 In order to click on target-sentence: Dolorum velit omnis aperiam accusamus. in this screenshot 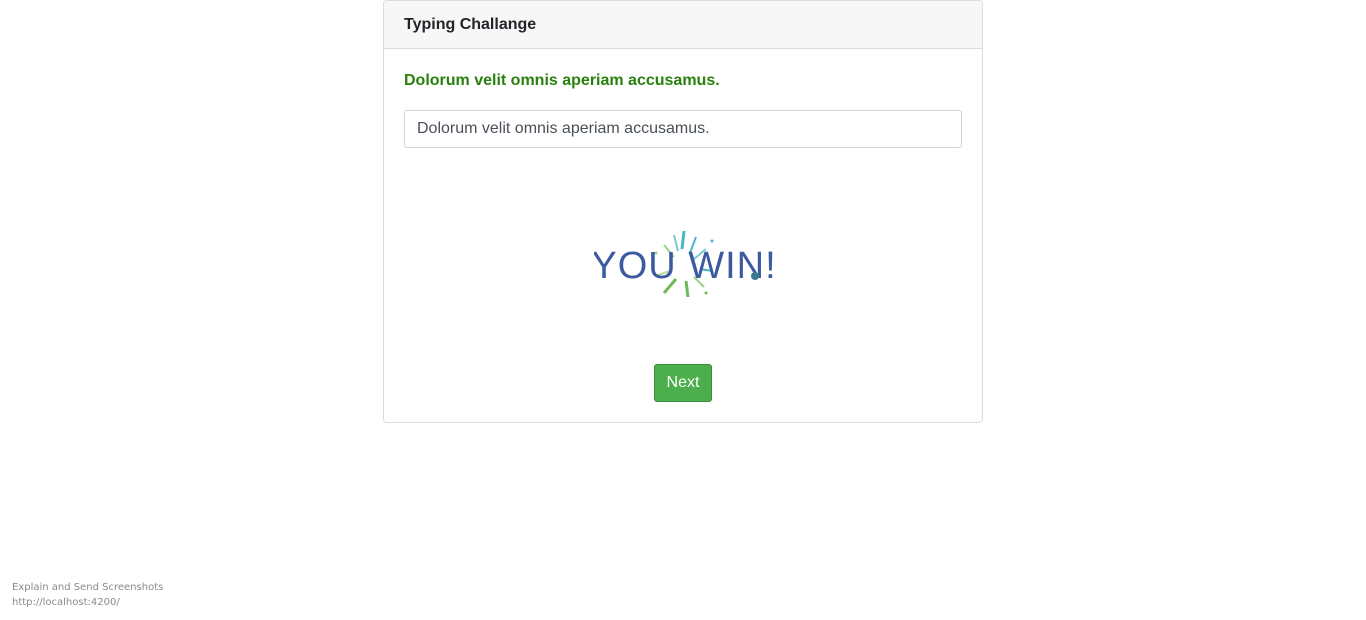, I will do `click(562, 80)`.